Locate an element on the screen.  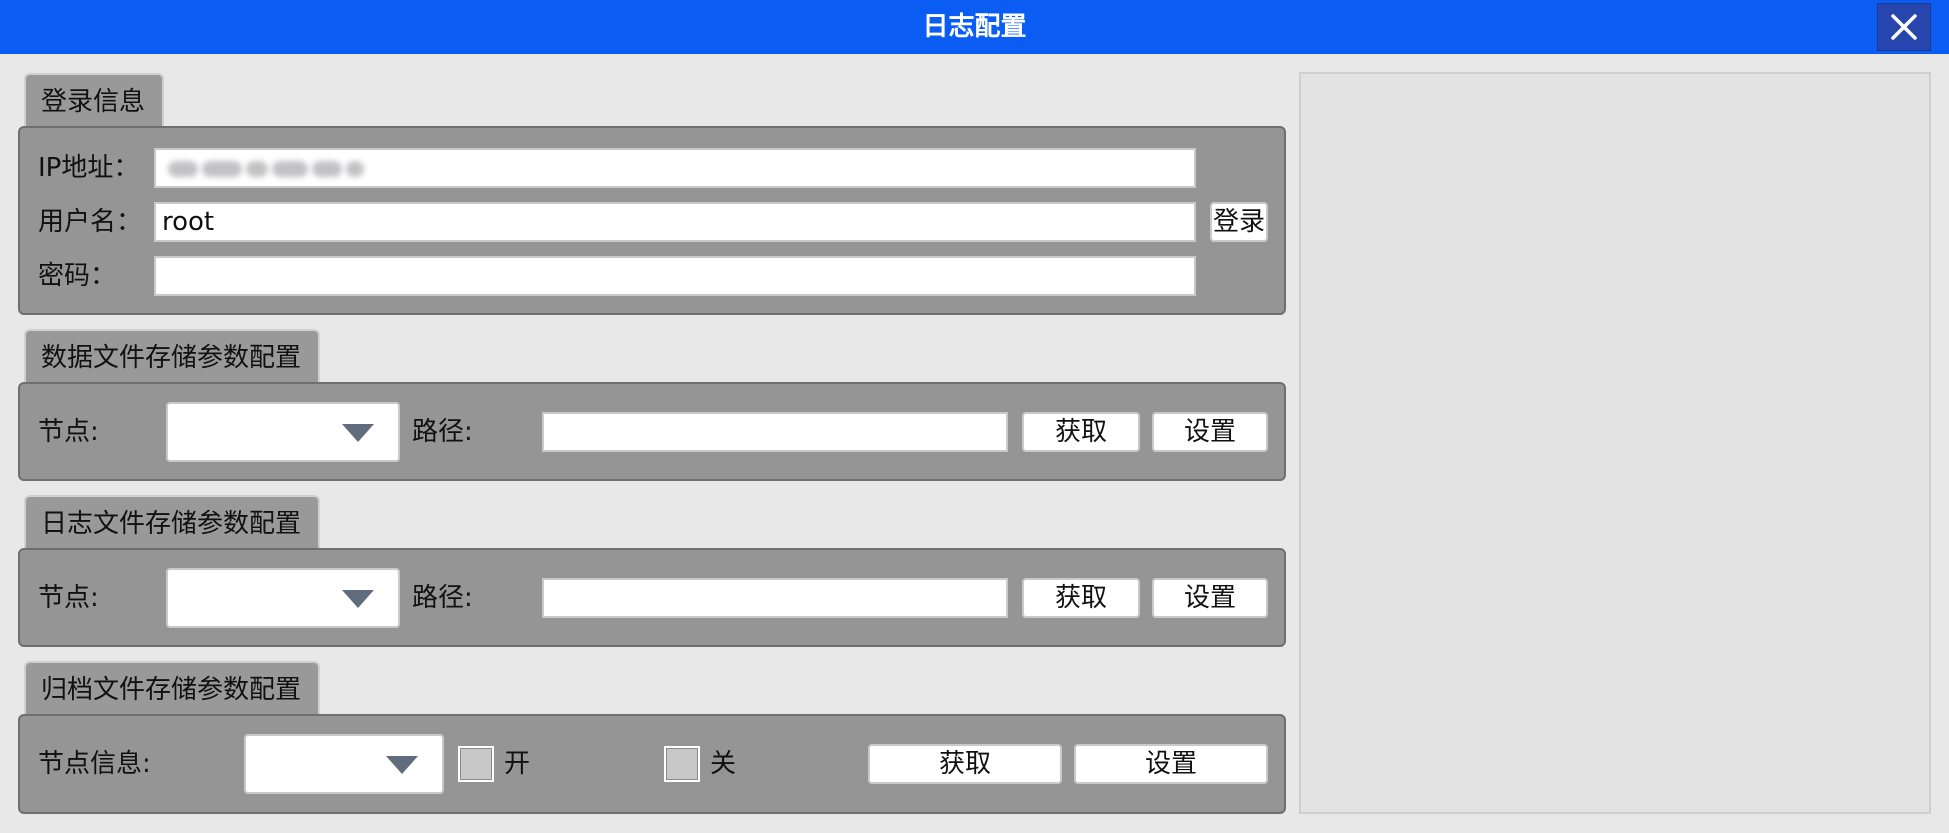
archive-set-button: 设置 is located at coordinates (1171, 764).